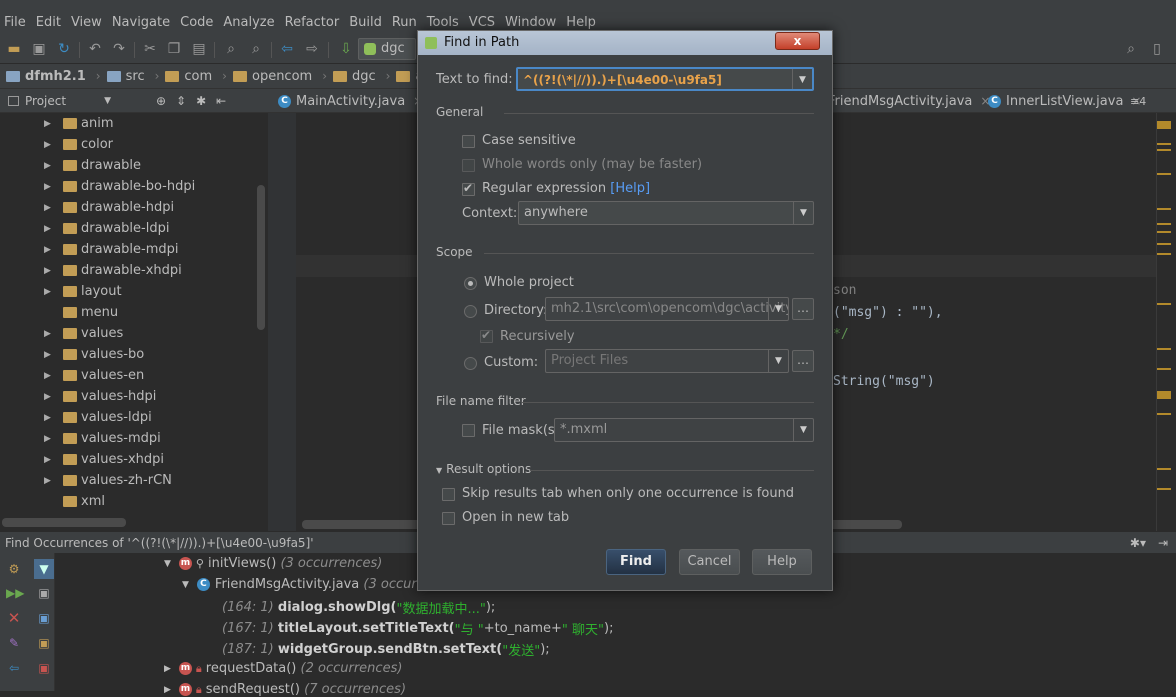  Describe the element at coordinates (470, 283) in the screenshot. I see `whole-project-radio` at that location.